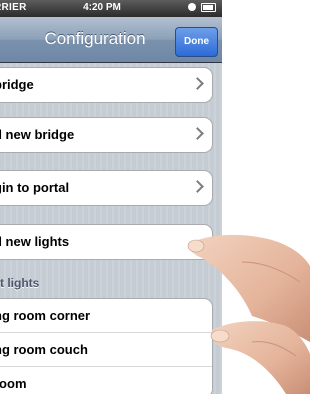  What do you see at coordinates (196, 42) in the screenshot?
I see `done-button: Done` at bounding box center [196, 42].